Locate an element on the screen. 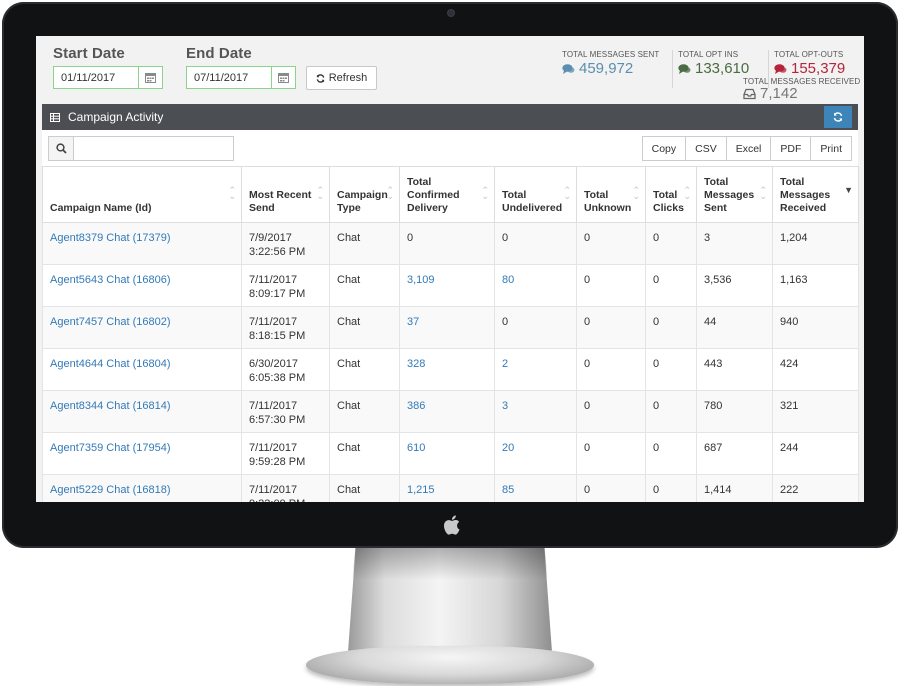 The height and width of the screenshot is (686, 900). panel-refresh-button is located at coordinates (838, 117).